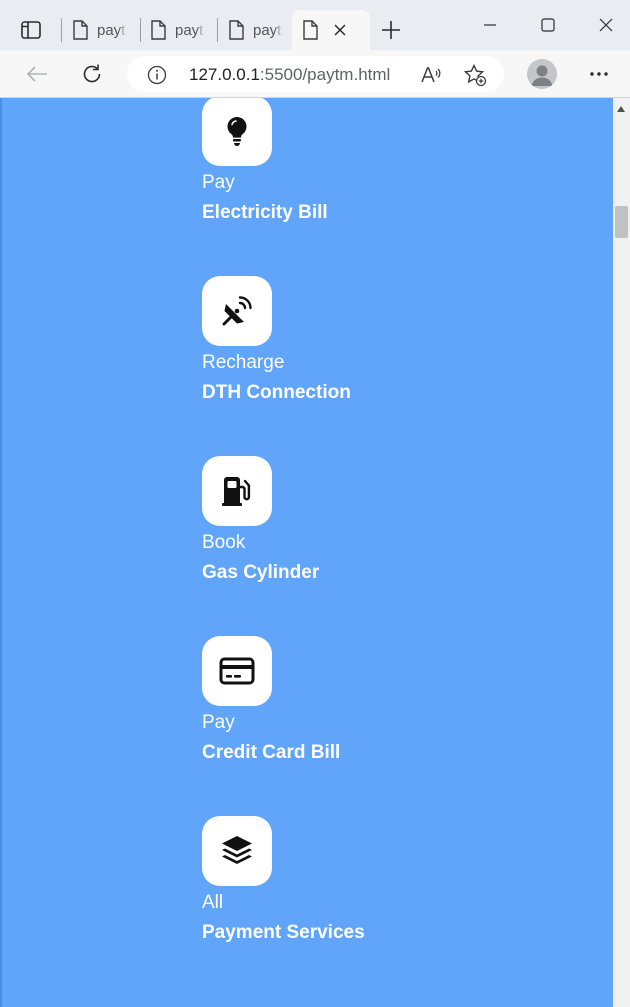  What do you see at coordinates (243, 362) in the screenshot?
I see `service-action: Recharge` at bounding box center [243, 362].